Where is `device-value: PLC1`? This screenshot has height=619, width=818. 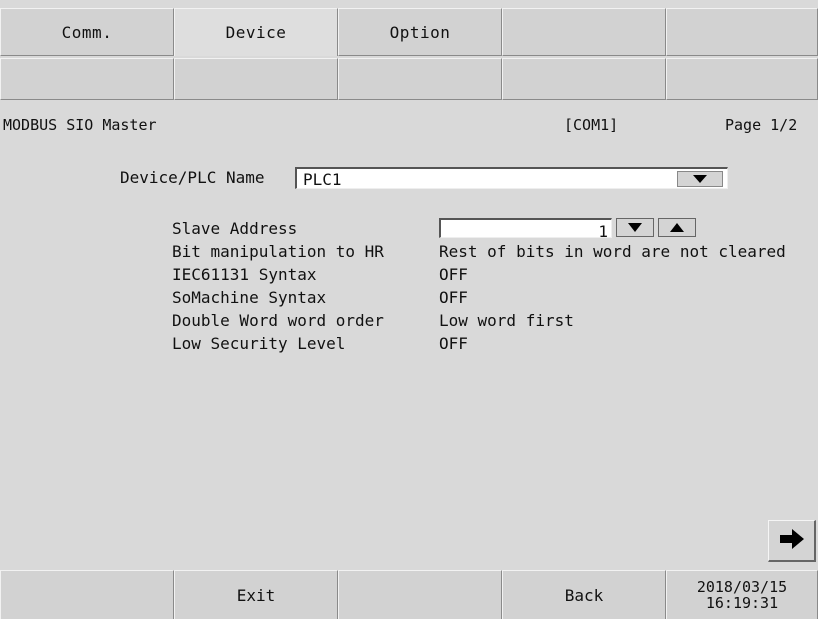
device-value: PLC1 is located at coordinates (322, 179).